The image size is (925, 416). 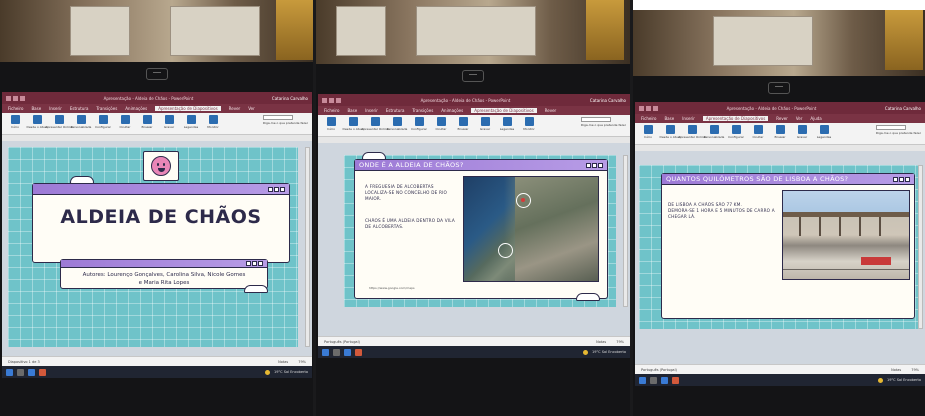 What do you see at coordinates (779, 88) in the screenshot?
I see `monitor-logo` at bounding box center [779, 88].